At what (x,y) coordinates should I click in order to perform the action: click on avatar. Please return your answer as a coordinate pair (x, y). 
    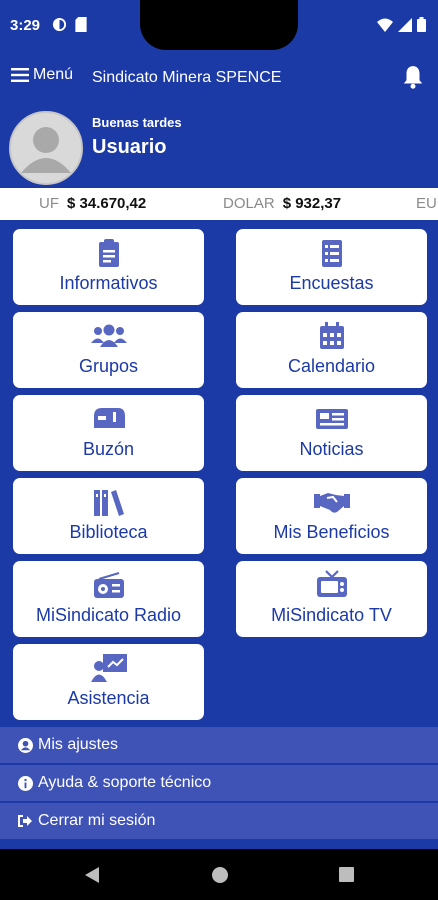
    Looking at the image, I should click on (46, 148).